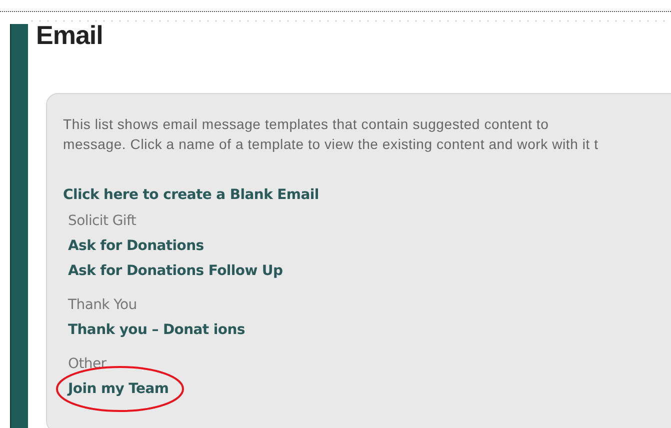 The image size is (671, 428). I want to click on category-label: Solicit Gift, so click(103, 221).